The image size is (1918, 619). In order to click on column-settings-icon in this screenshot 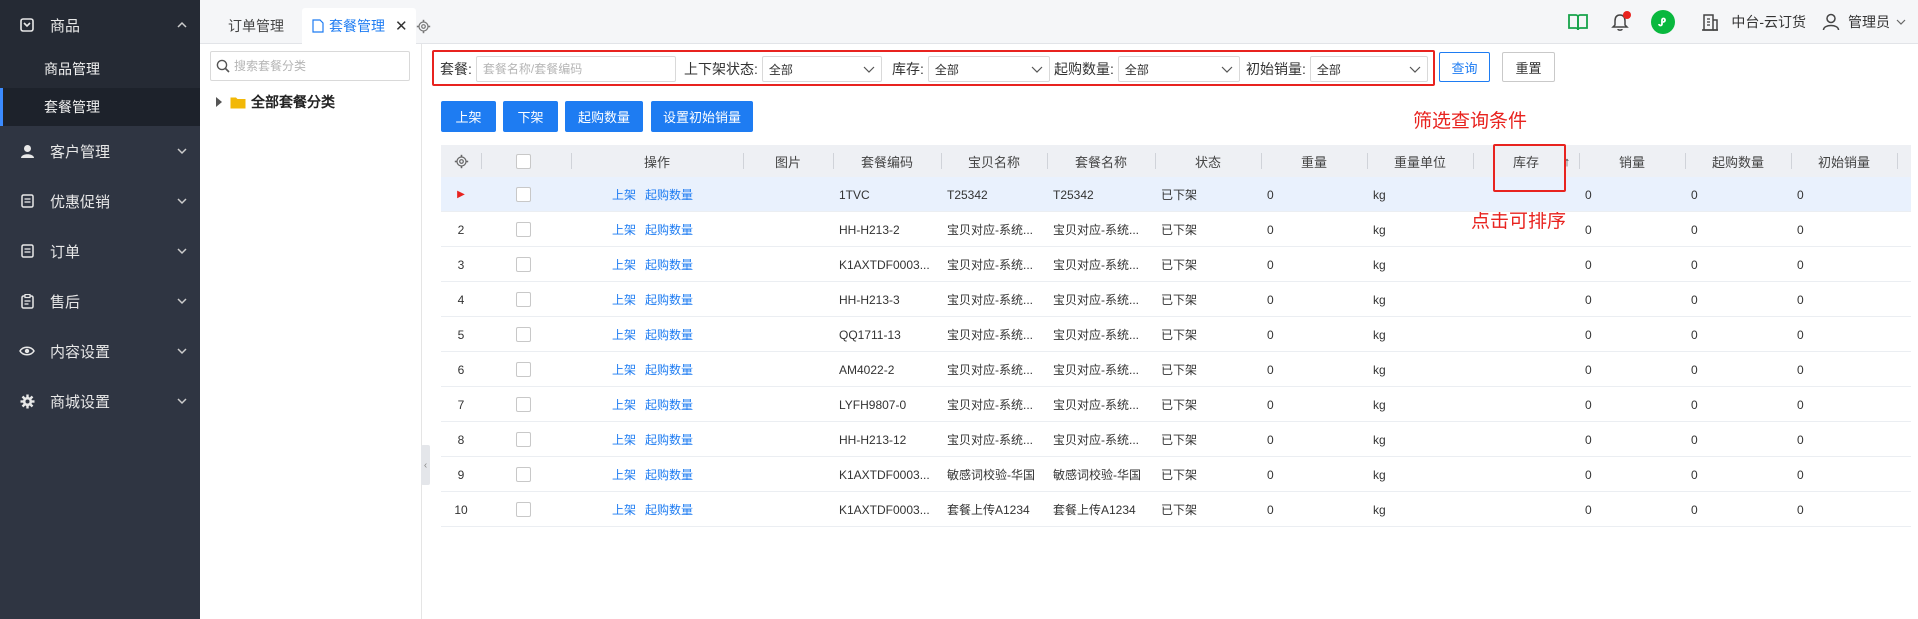, I will do `click(461, 161)`.